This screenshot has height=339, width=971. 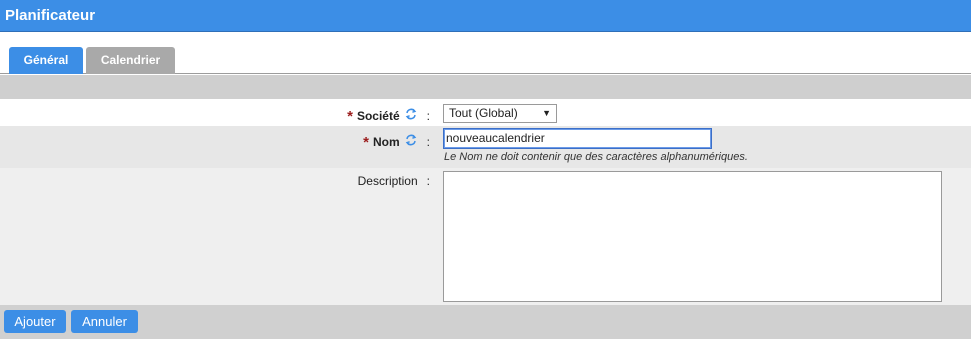 What do you see at coordinates (546, 113) in the screenshot?
I see `chevron-down-icon: ▼` at bounding box center [546, 113].